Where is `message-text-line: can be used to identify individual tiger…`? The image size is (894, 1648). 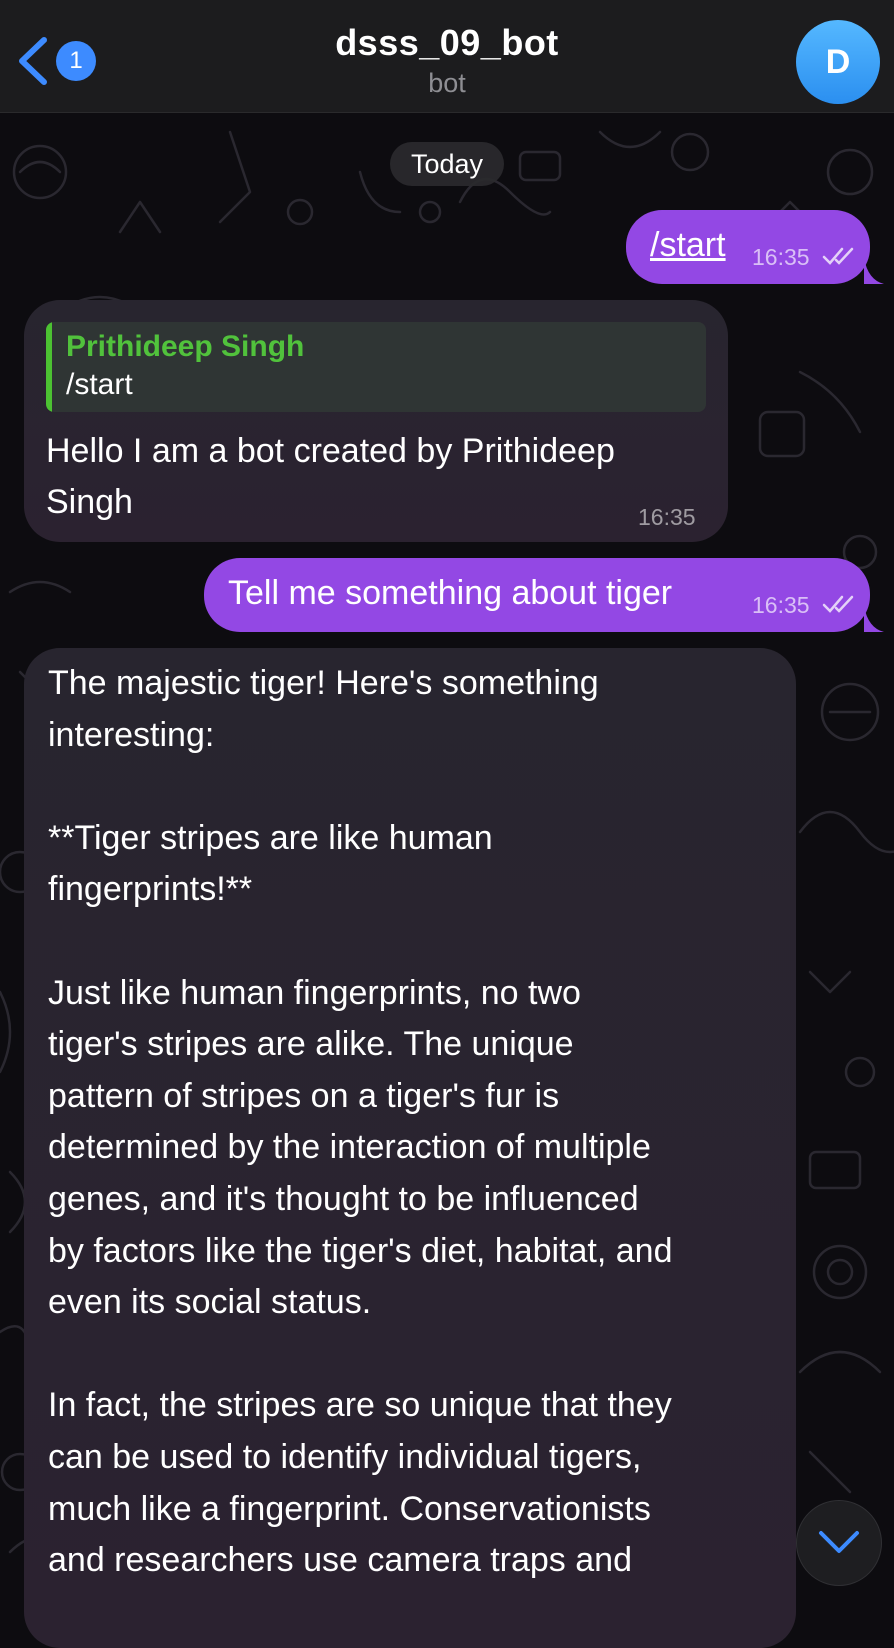 message-text-line: can be used to identify individual tiger… is located at coordinates (345, 1456).